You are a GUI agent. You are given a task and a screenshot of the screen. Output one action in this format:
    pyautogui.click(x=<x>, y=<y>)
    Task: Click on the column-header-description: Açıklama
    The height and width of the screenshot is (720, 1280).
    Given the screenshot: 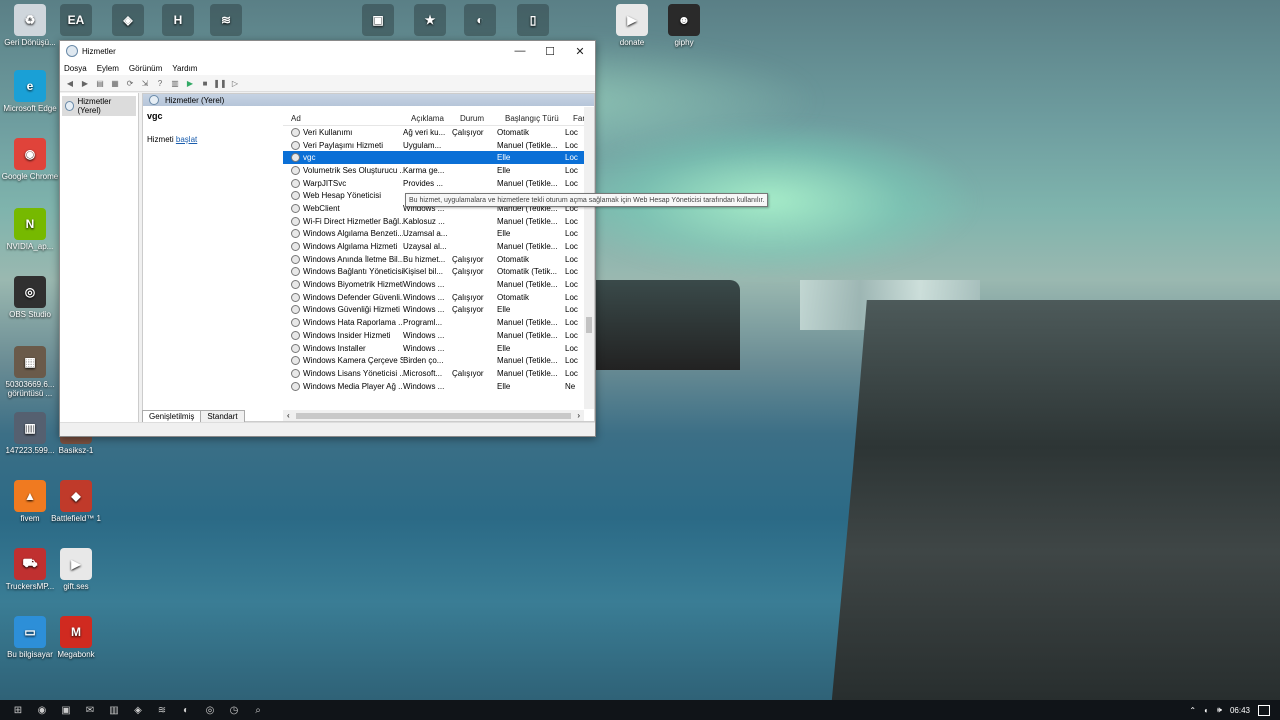 What is the action you would take?
    pyautogui.click(x=435, y=118)
    